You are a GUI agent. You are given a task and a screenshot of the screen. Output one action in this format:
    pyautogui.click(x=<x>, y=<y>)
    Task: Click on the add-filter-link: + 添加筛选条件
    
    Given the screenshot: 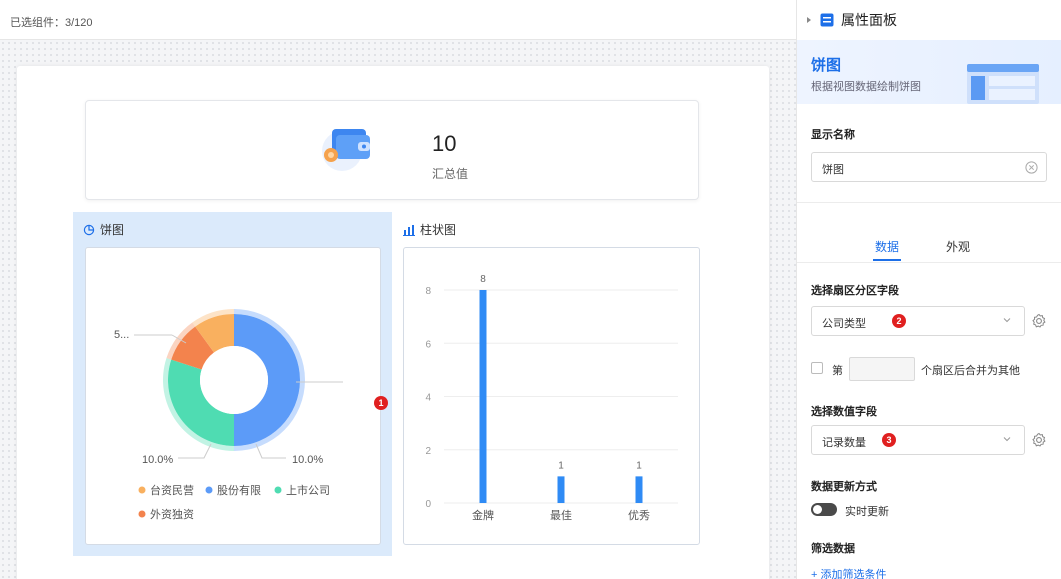 What is the action you would take?
    pyautogui.click(x=848, y=572)
    